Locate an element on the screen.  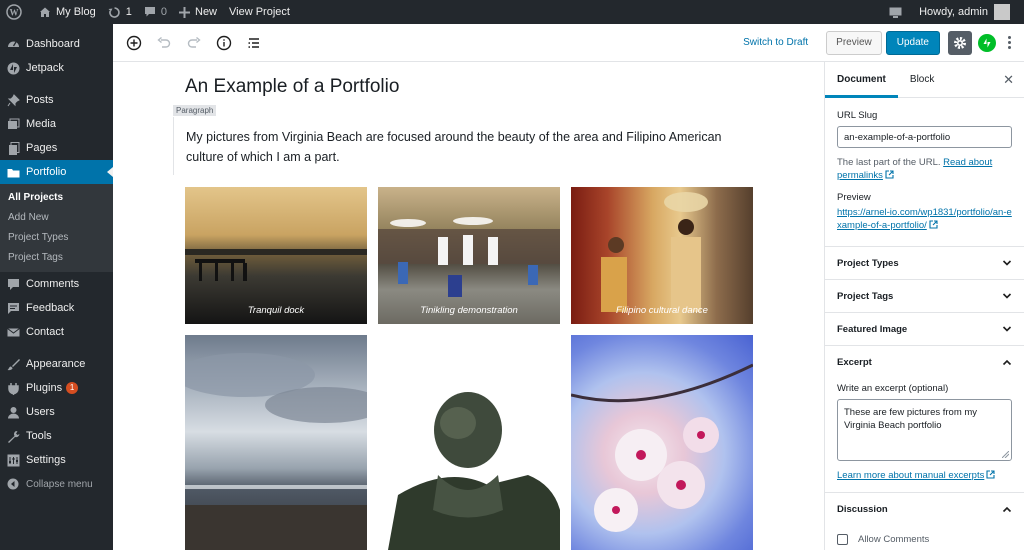
chevron-up-icon is located at coordinates (1007, 362).